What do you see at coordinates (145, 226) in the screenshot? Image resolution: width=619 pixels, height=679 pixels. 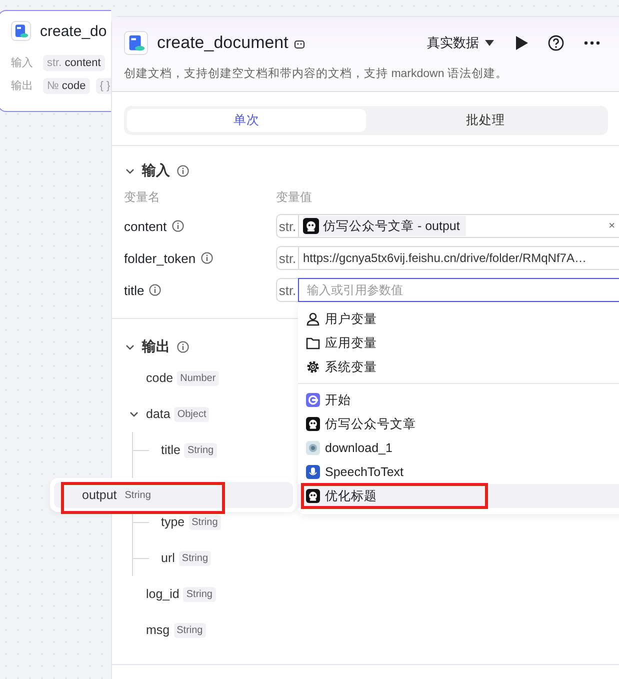 I see `variable-name: content` at bounding box center [145, 226].